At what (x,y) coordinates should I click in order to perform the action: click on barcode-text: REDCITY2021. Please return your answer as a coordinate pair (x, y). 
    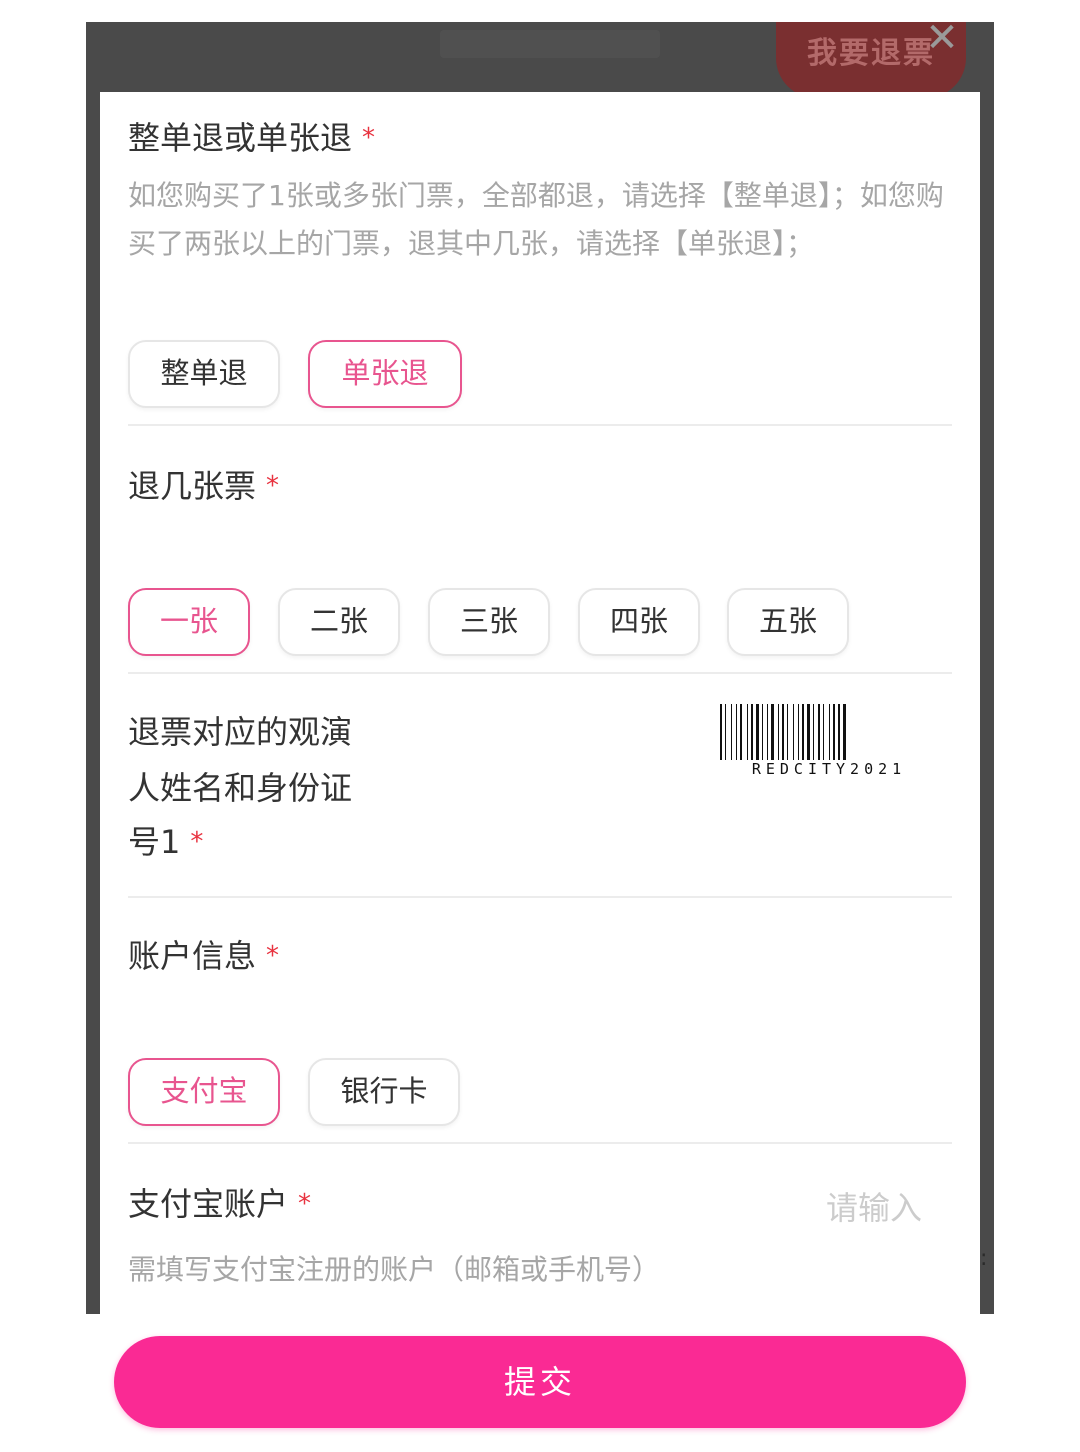
    Looking at the image, I should click on (829, 769).